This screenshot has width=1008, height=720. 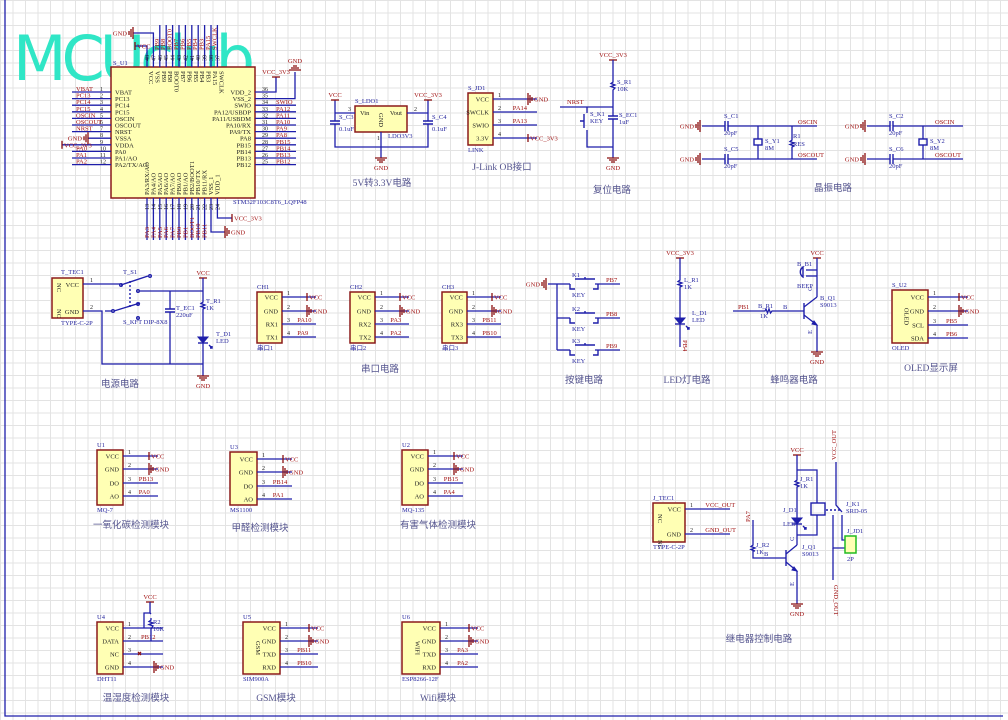 What do you see at coordinates (808, 122) in the screenshot?
I see `net-label: OSCIN` at bounding box center [808, 122].